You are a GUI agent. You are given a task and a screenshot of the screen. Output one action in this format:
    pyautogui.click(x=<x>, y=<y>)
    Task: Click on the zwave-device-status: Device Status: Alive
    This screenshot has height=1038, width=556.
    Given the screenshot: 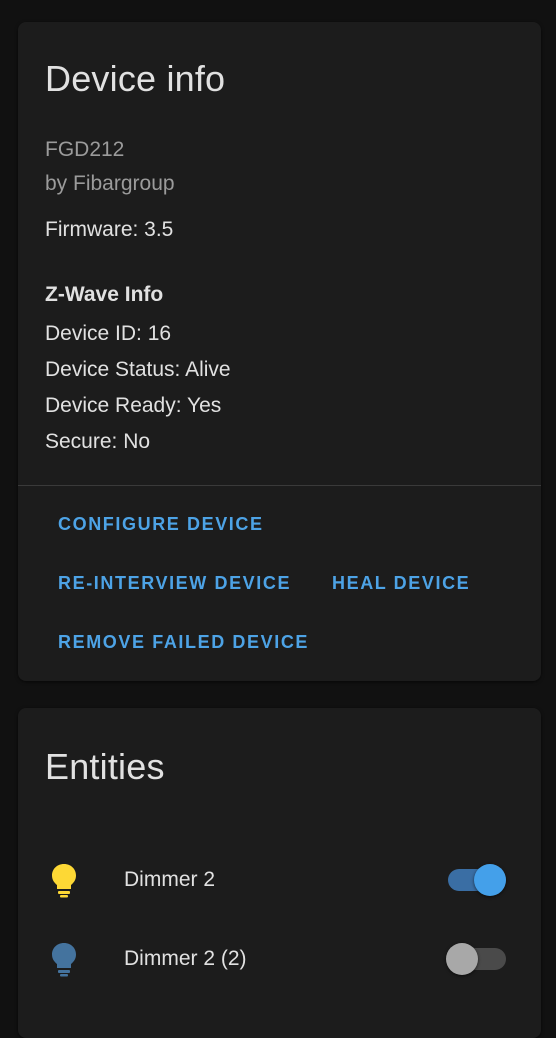 What is the action you would take?
    pyautogui.click(x=138, y=369)
    